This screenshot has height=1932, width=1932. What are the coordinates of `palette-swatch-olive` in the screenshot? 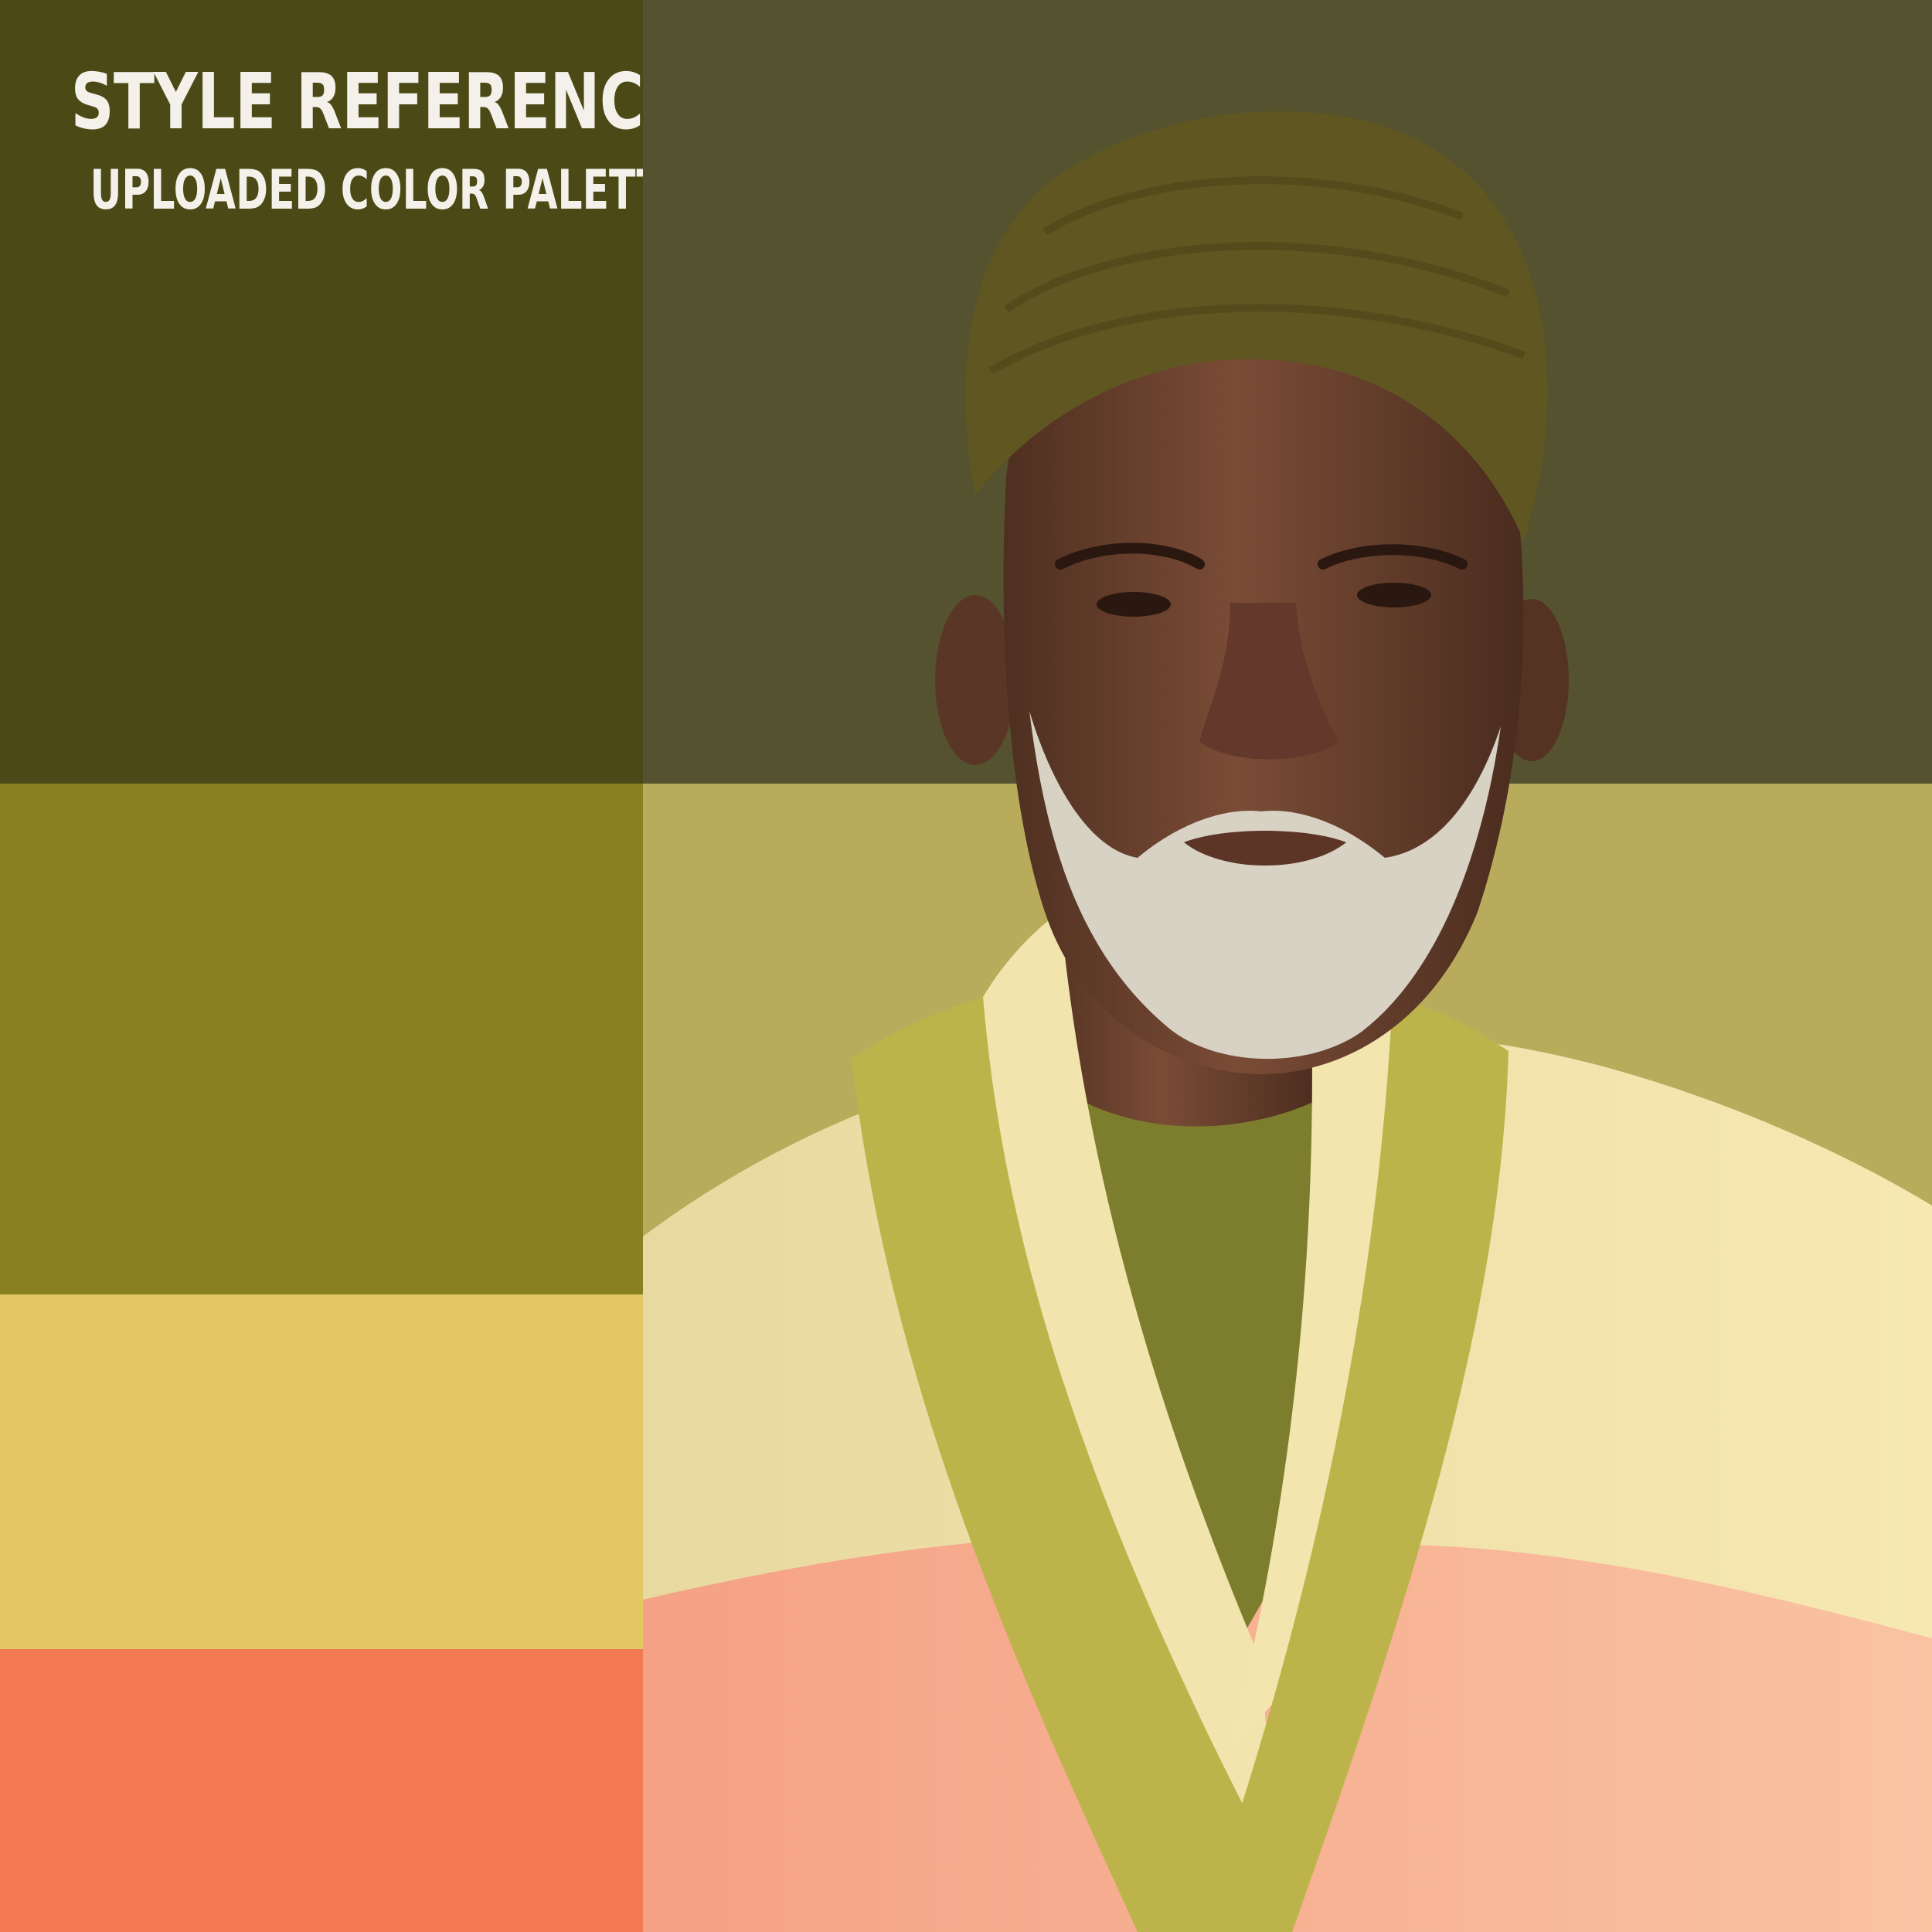 It's located at (321, 1039).